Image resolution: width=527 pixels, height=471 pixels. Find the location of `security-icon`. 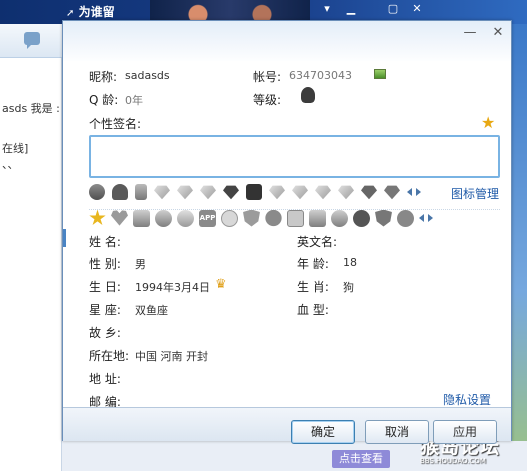

security-icon is located at coordinates (383, 218).